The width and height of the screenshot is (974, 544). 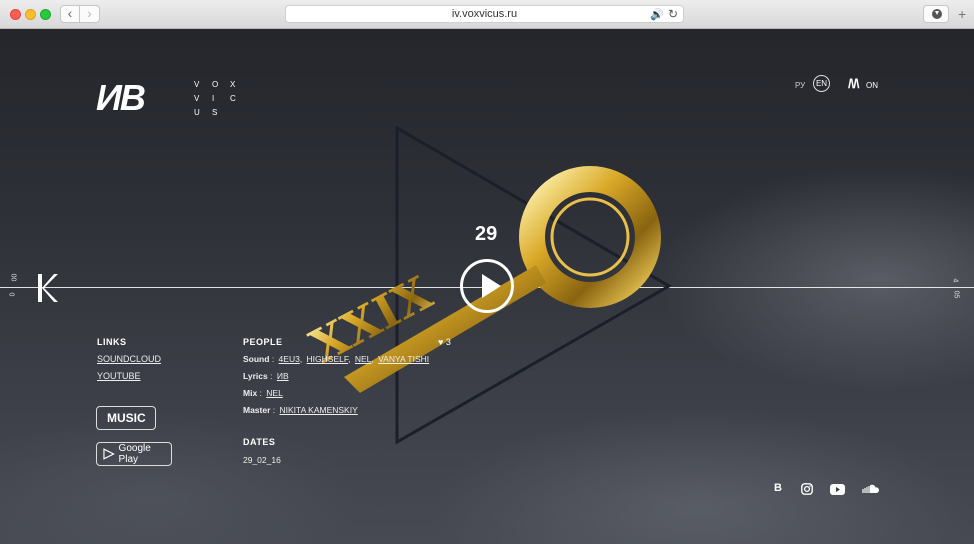 I want to click on credit-sound: Sound : 4EU3, HIGHSELF, NEL, VANYA TISHI, so click(x=336, y=359).